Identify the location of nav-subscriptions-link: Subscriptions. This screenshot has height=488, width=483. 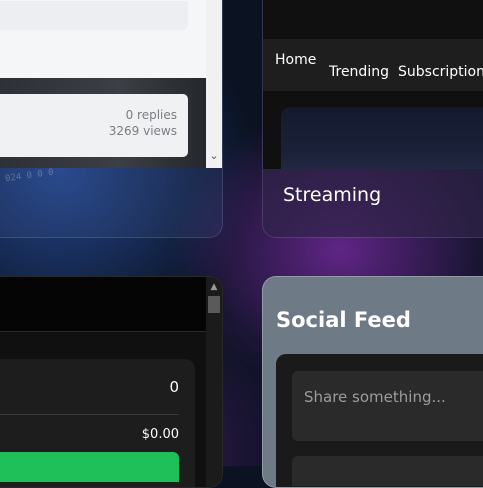
(440, 72).